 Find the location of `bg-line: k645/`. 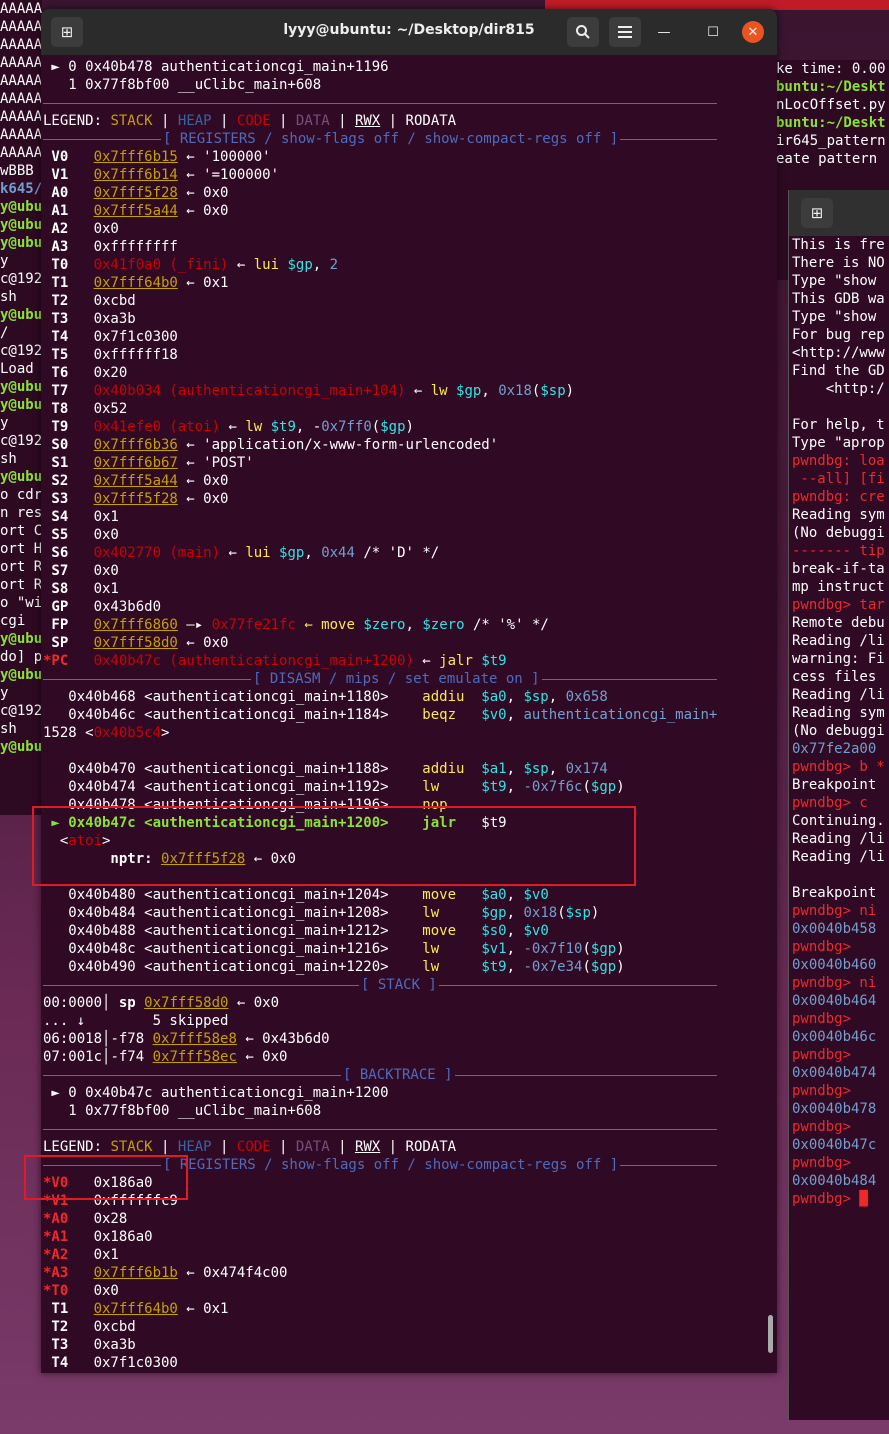

bg-line: k645/ is located at coordinates (21, 189).